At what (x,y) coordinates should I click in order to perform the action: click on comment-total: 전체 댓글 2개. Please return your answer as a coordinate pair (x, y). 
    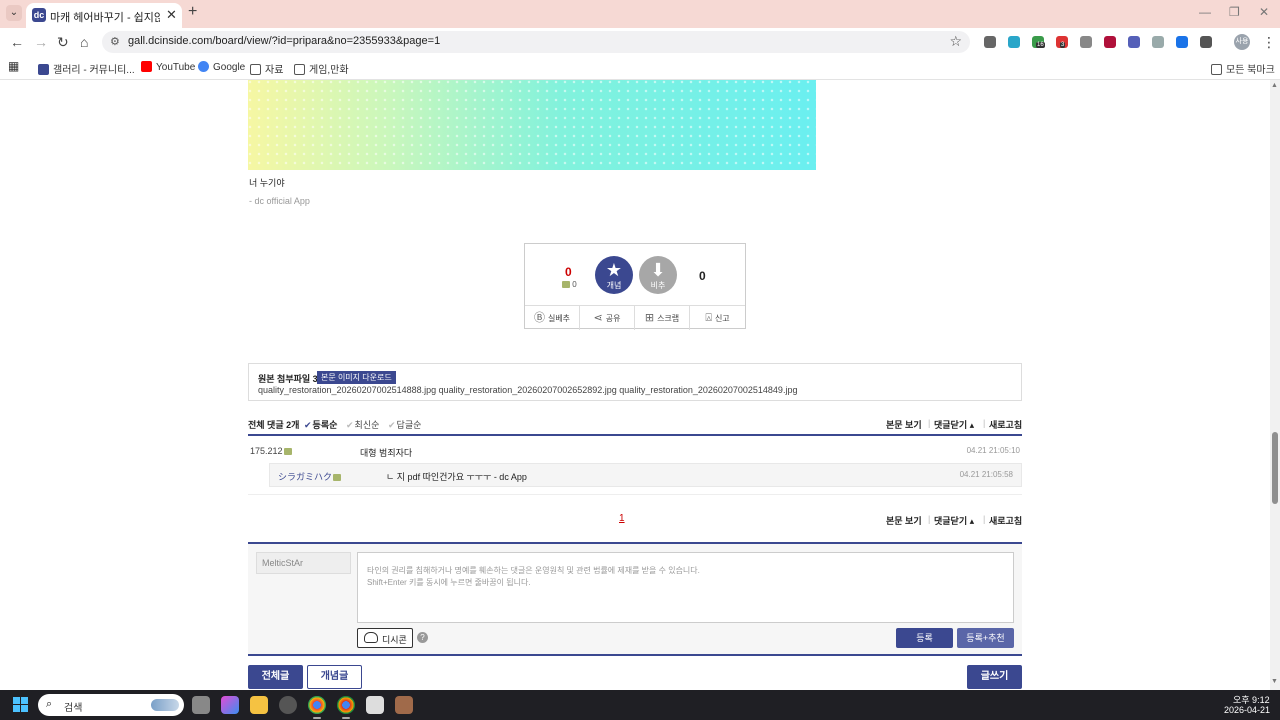
    Looking at the image, I should click on (274, 425).